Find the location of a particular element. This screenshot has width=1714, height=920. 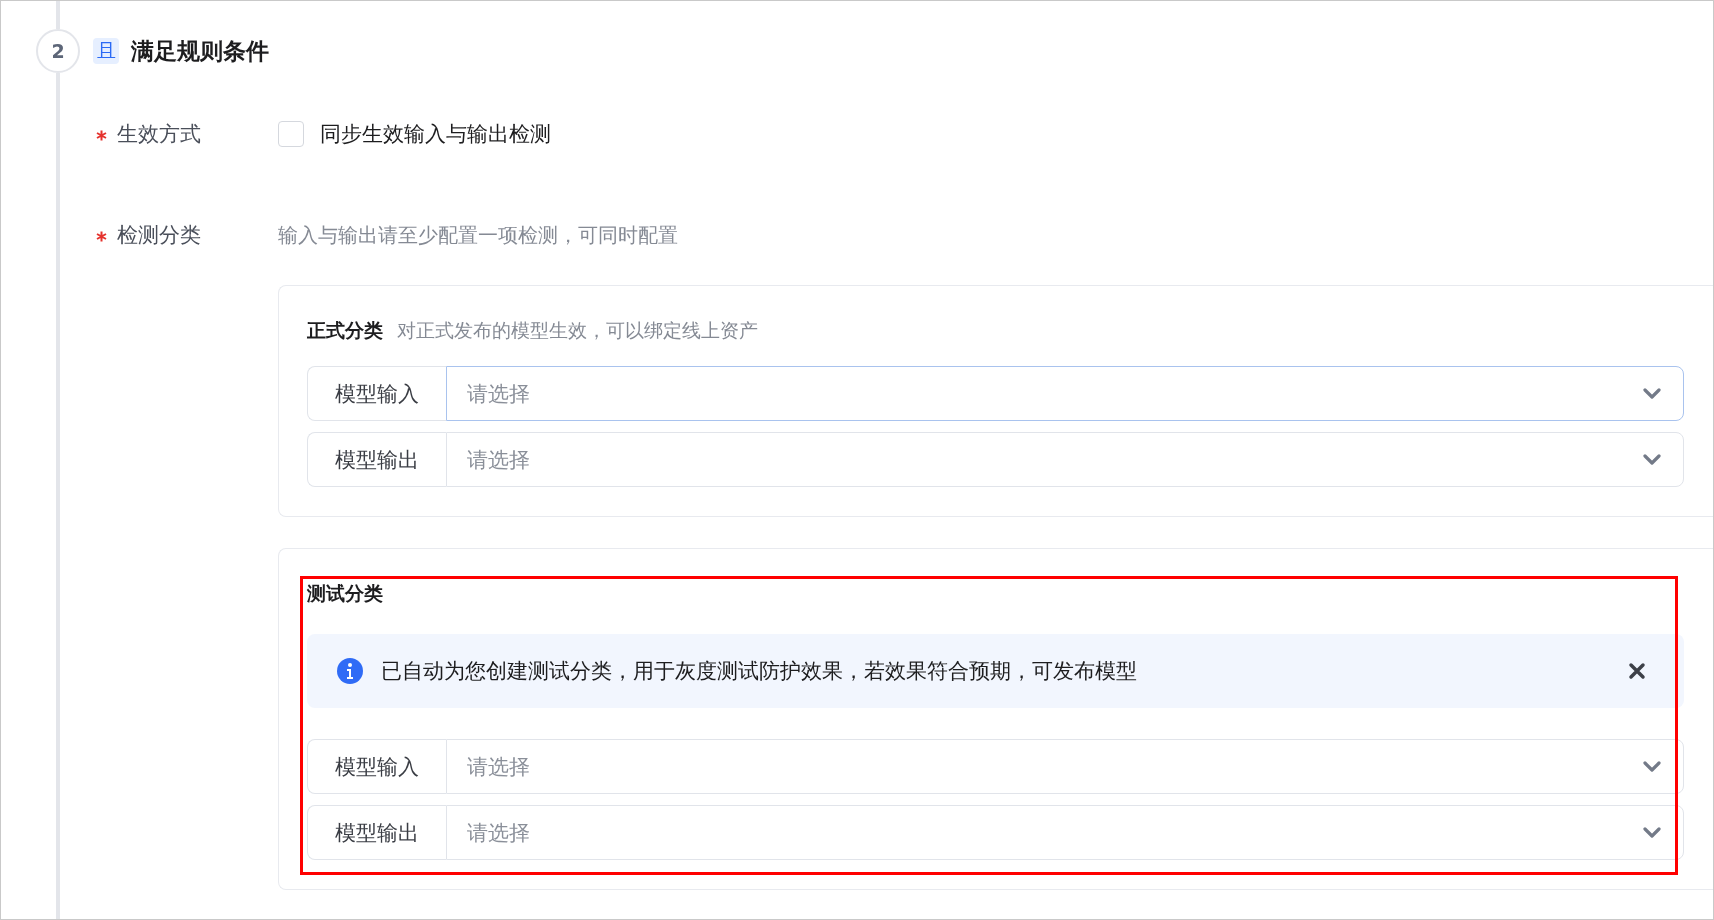

step-number: 2 is located at coordinates (58, 51).